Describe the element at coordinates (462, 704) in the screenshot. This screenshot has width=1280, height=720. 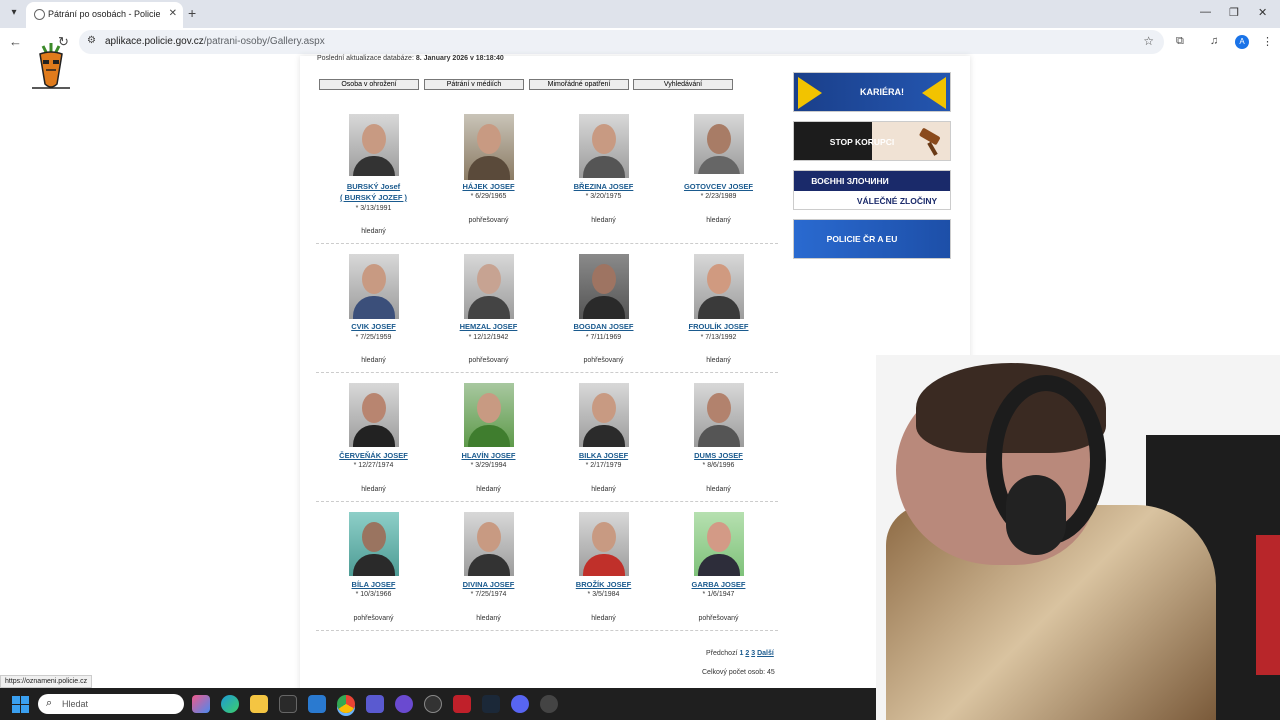
I see `app-red-icon` at that location.